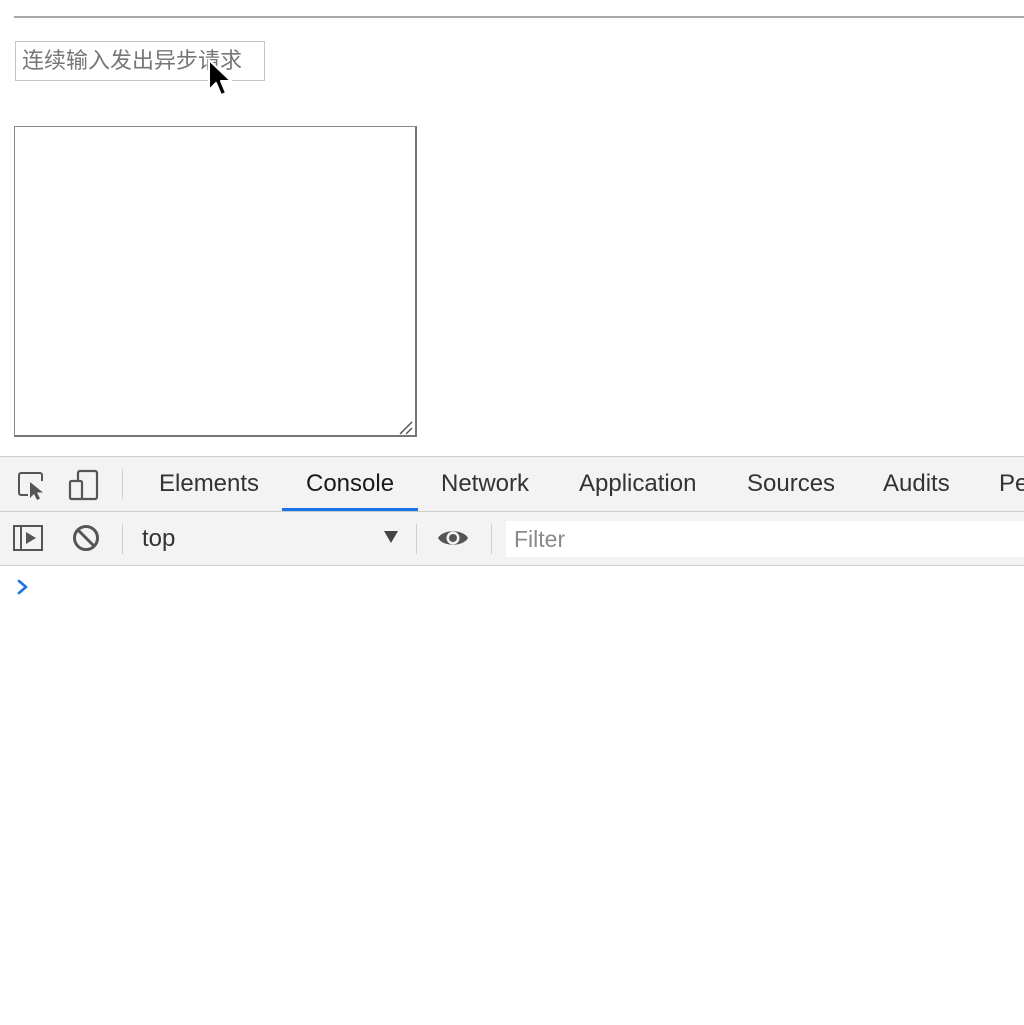  I want to click on inspect-element-icon, so click(32, 485).